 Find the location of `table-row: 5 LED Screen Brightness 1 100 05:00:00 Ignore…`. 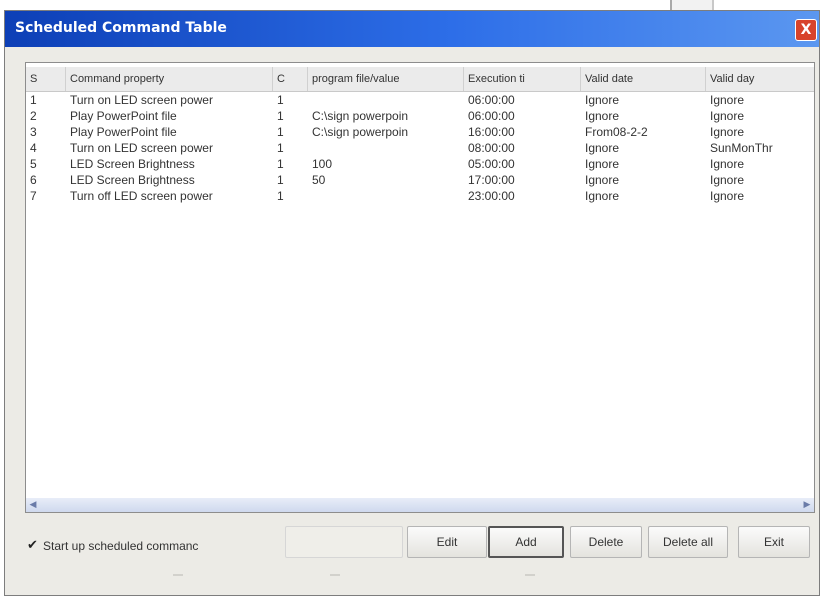

table-row: 5 LED Screen Brightness 1 100 05:00:00 Ignore… is located at coordinates (420, 164).